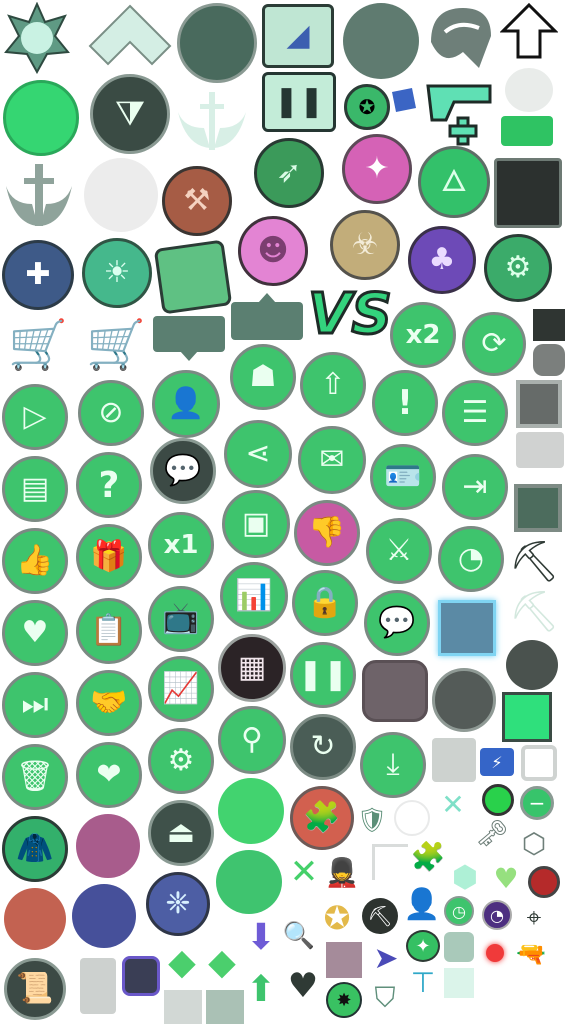 Image resolution: width=566 pixels, height=1024 pixels. I want to click on crossed-swords-button: ⚔, so click(399, 551).